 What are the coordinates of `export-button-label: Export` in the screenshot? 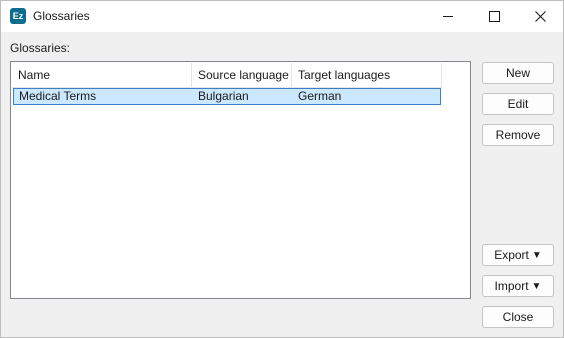 It's located at (511, 255).